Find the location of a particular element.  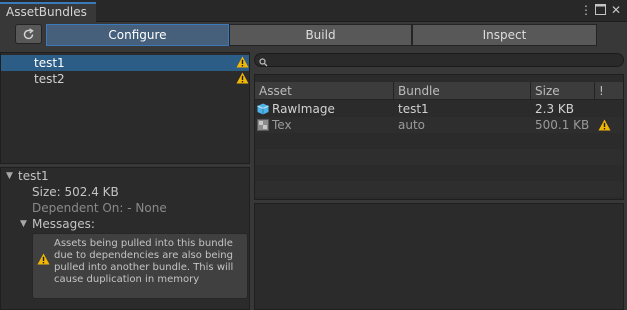

details-dependent-on: Dependent On: - None is located at coordinates (99, 208).